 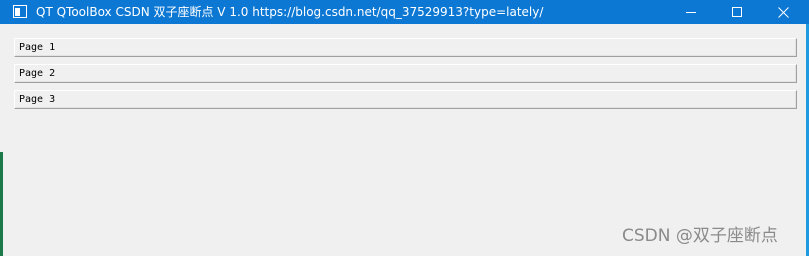 I want to click on toolbox-tab-page-1: Page 1, so click(x=405, y=47).